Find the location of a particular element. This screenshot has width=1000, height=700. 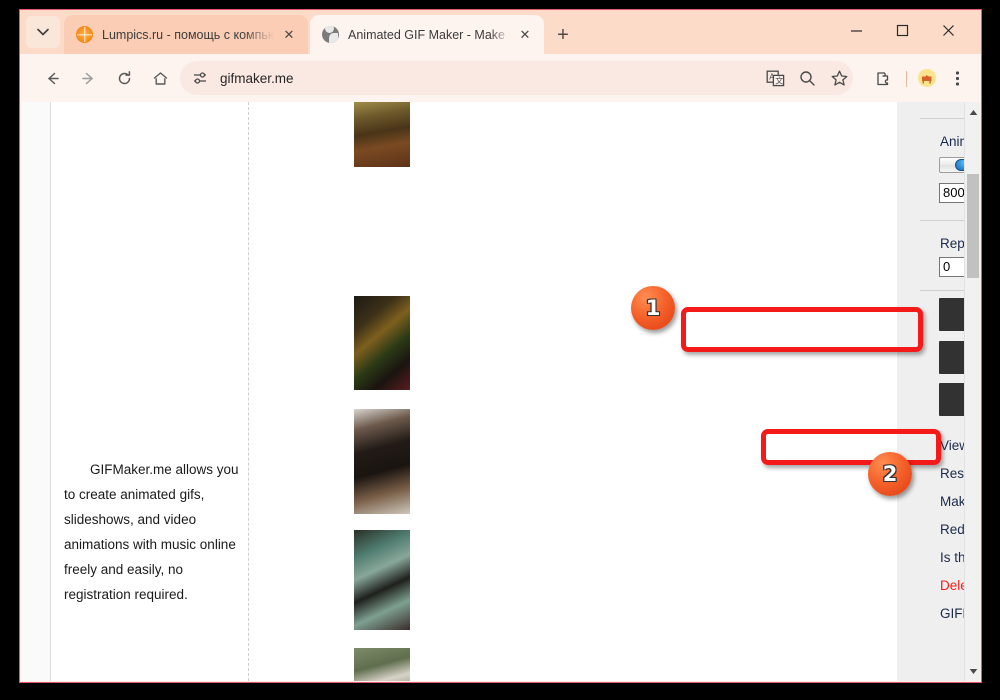

tab-title: Lumpics.ru - помощь с компью is located at coordinates (188, 34).